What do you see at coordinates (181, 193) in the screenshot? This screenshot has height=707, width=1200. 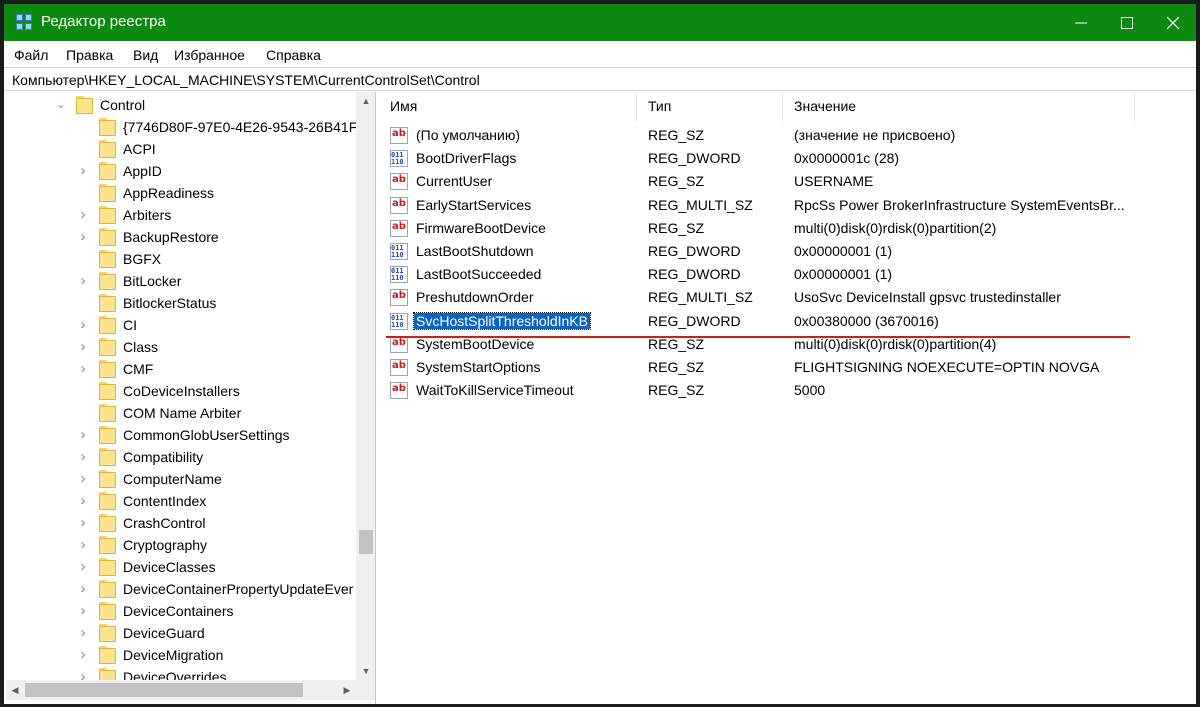 I see `tree-item: AppReadiness` at bounding box center [181, 193].